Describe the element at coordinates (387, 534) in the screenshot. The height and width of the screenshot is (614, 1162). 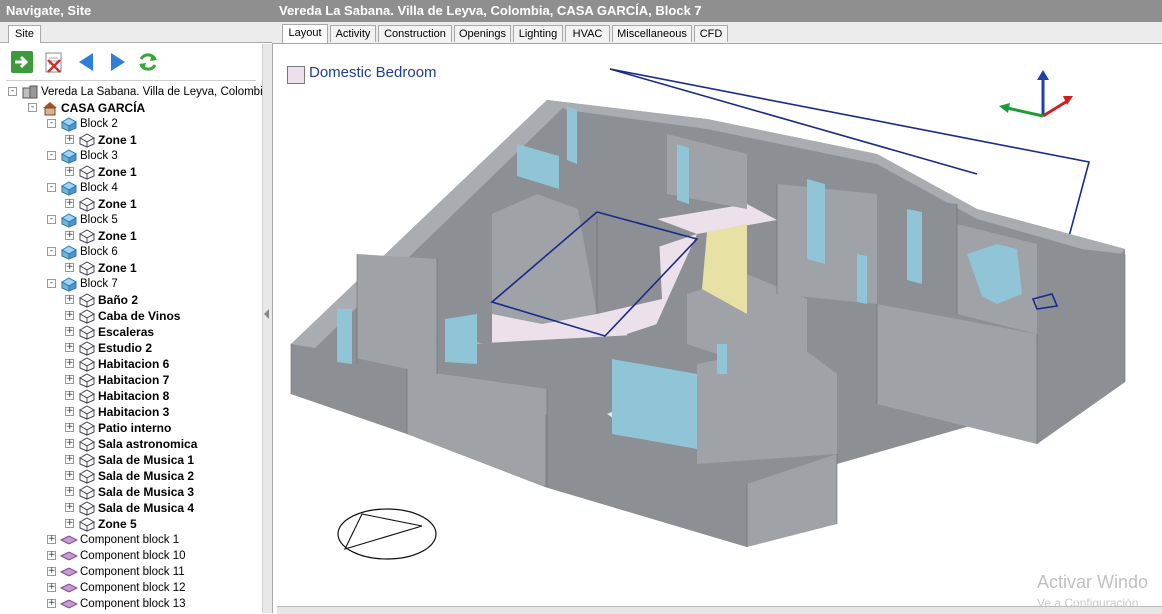
I see `north-compass-icon` at that location.